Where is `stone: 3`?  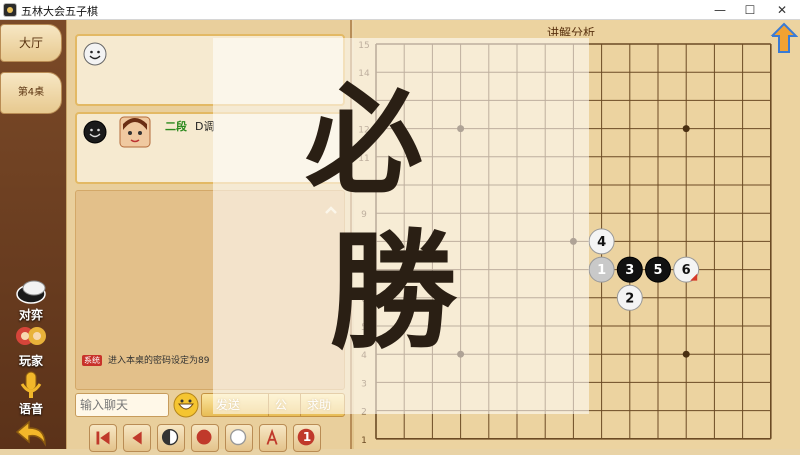
stone: 3 is located at coordinates (629, 269).